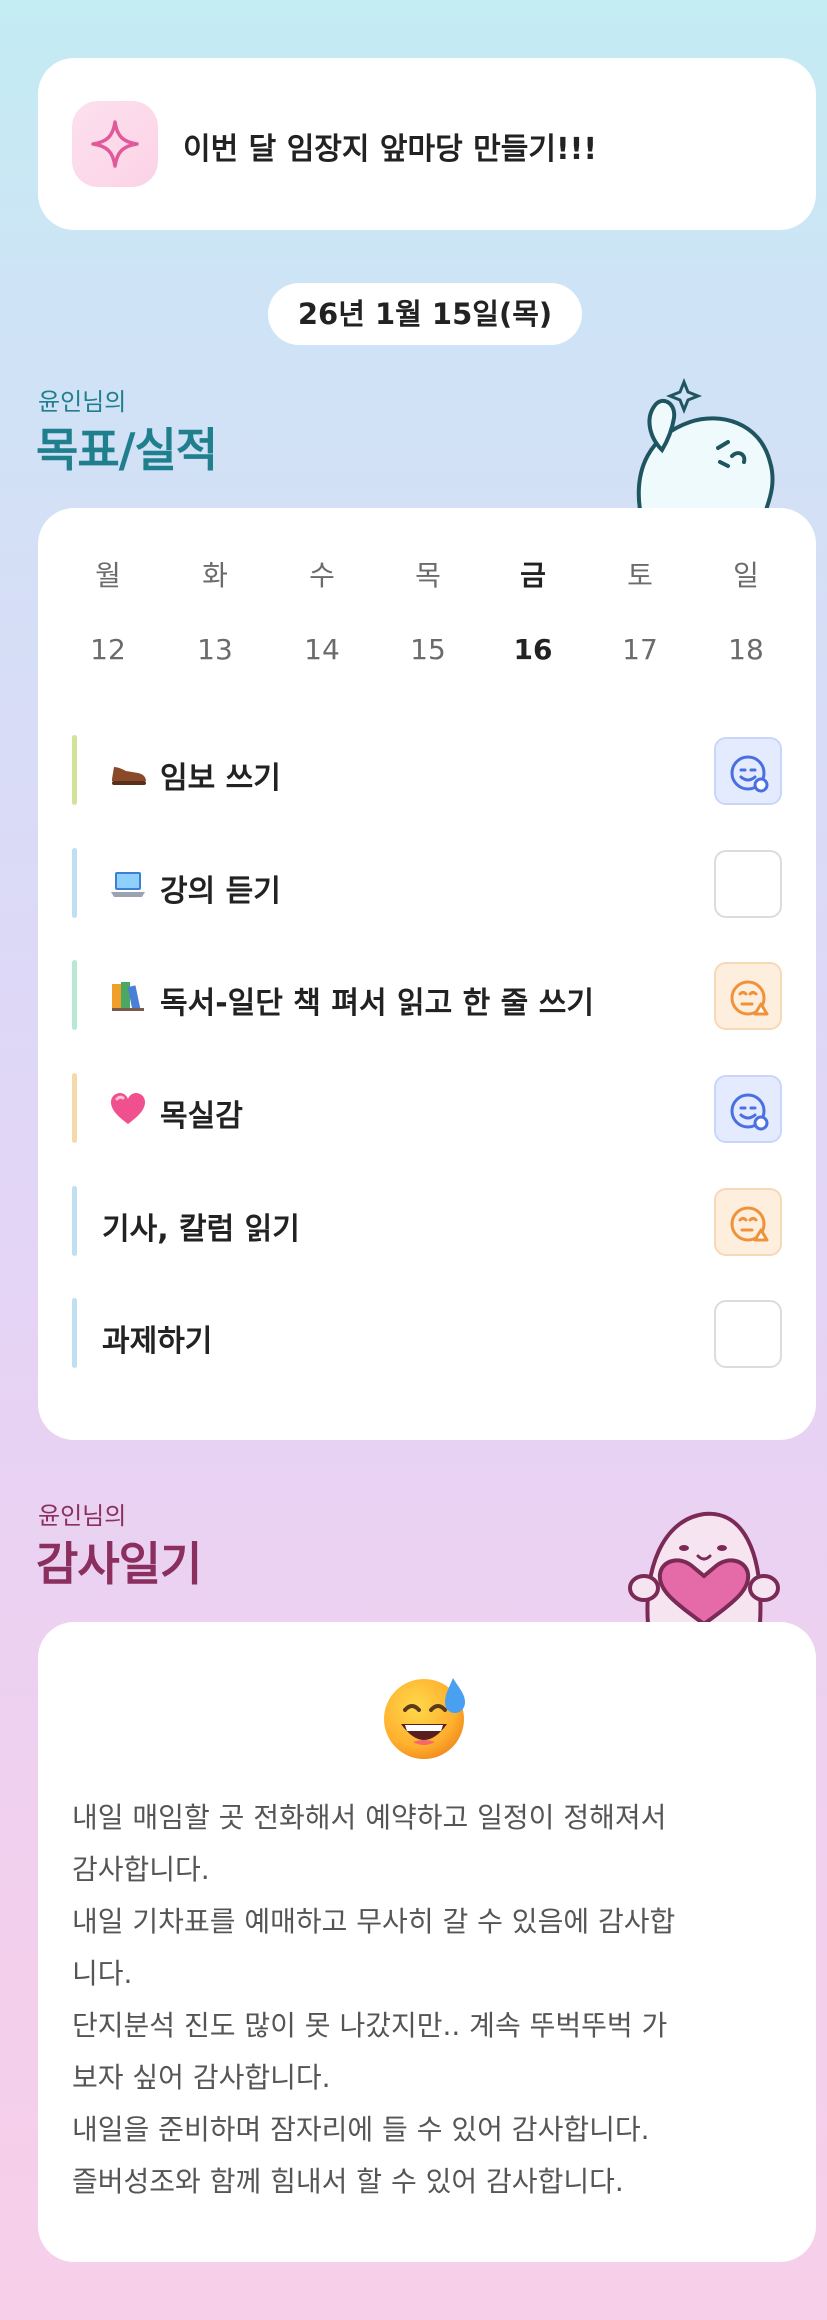  What do you see at coordinates (369, 1817) in the screenshot?
I see `gratitude-line: 내일 매임할 곳 전화해서 예약하고 일정이 정해져서` at bounding box center [369, 1817].